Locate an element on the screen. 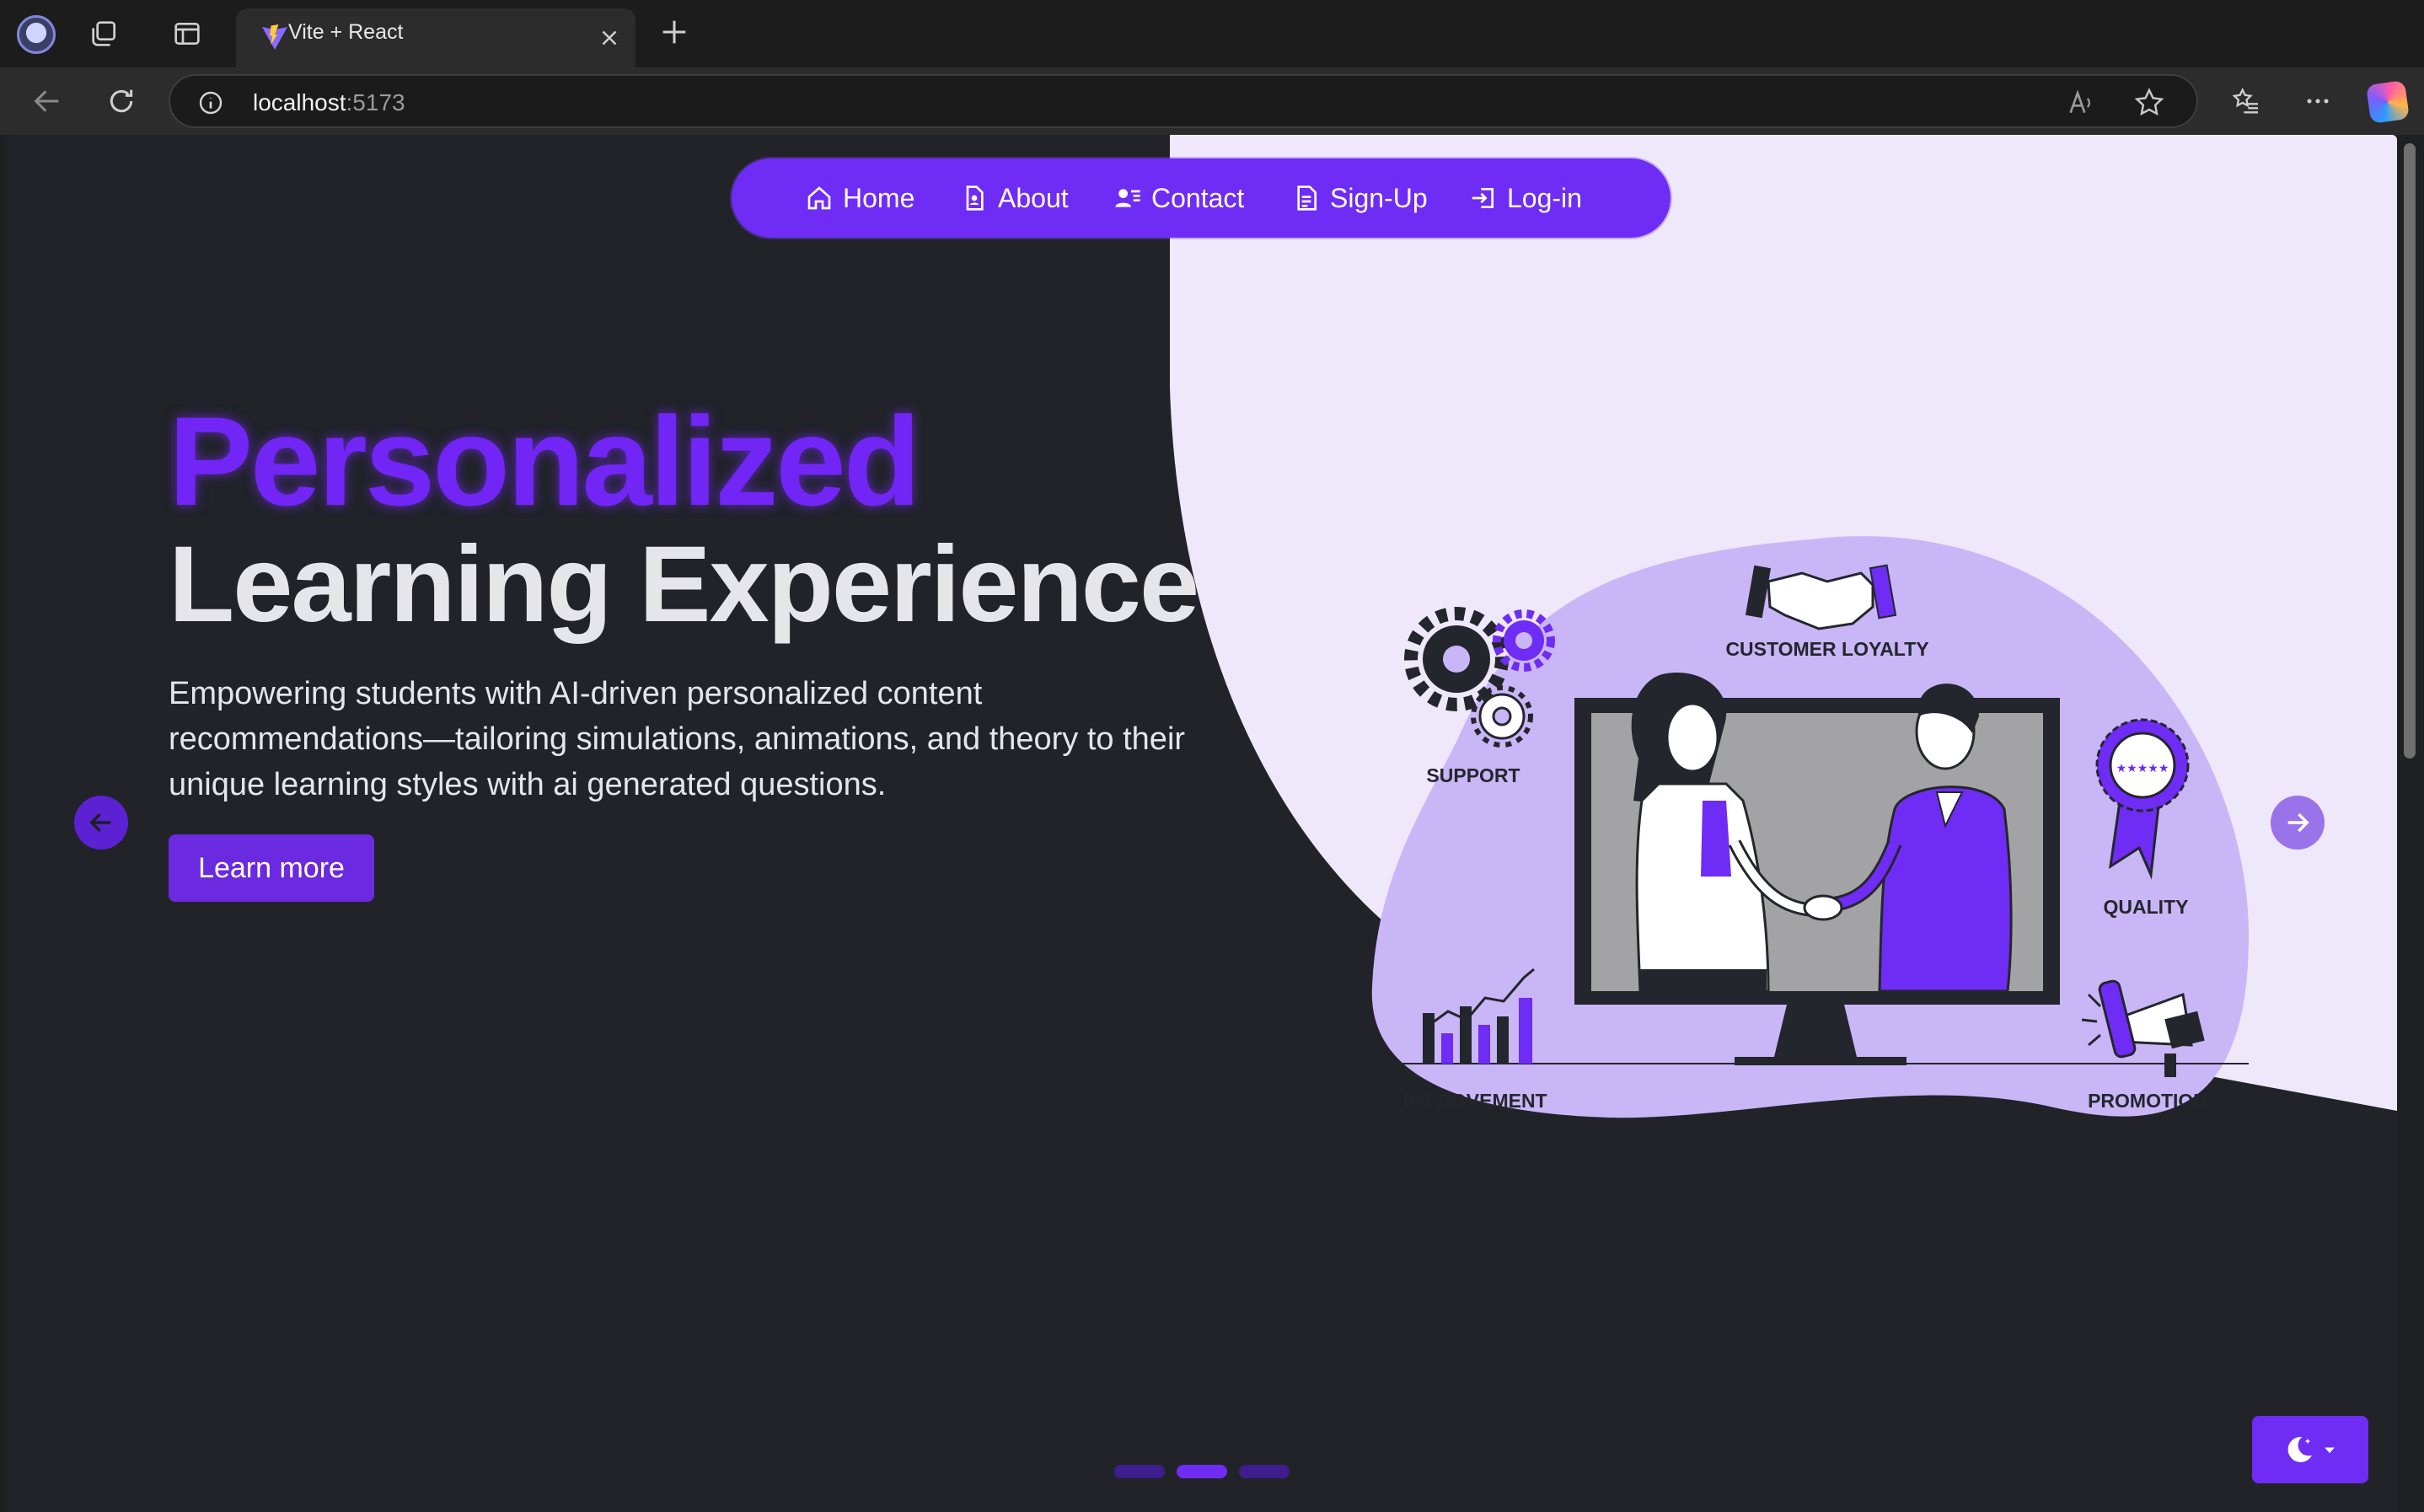 This screenshot has width=2424, height=1512. carousel-prev-button is located at coordinates (101, 823).